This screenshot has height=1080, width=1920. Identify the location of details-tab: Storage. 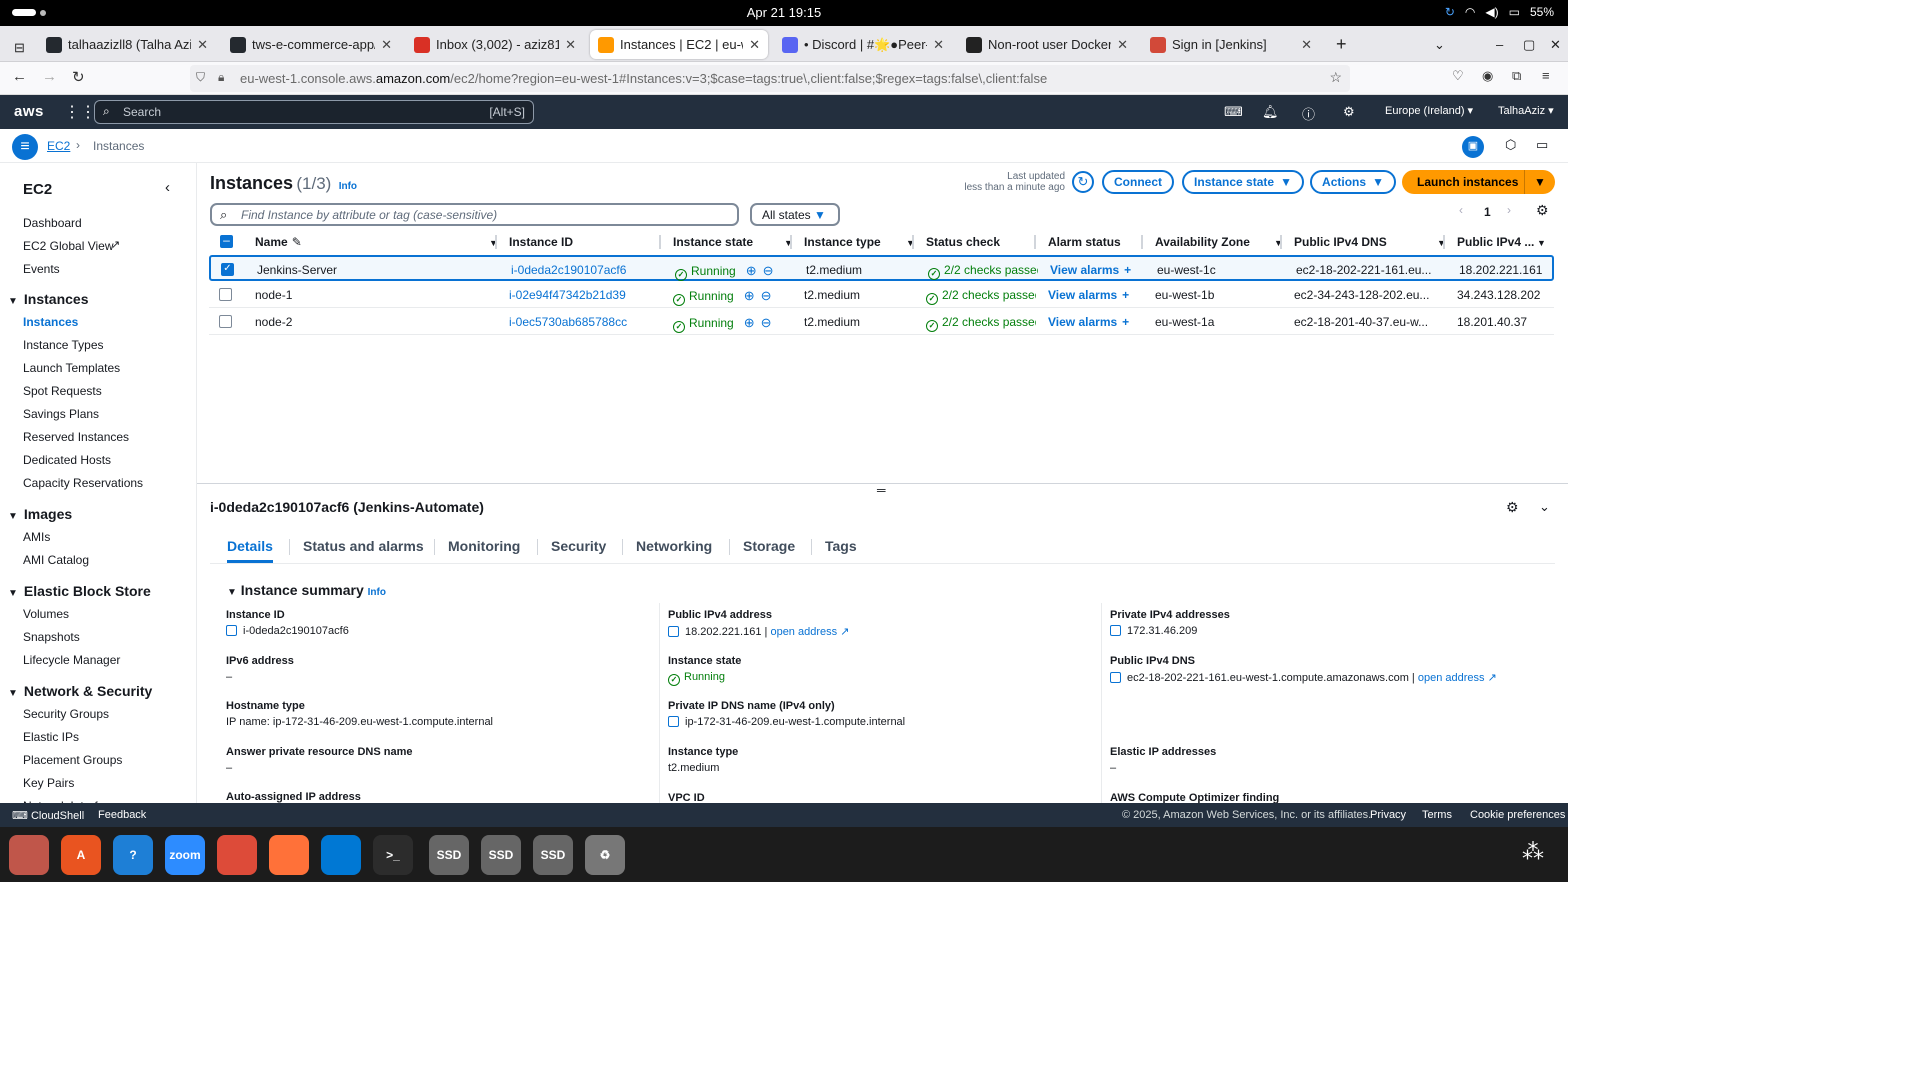
(769, 546).